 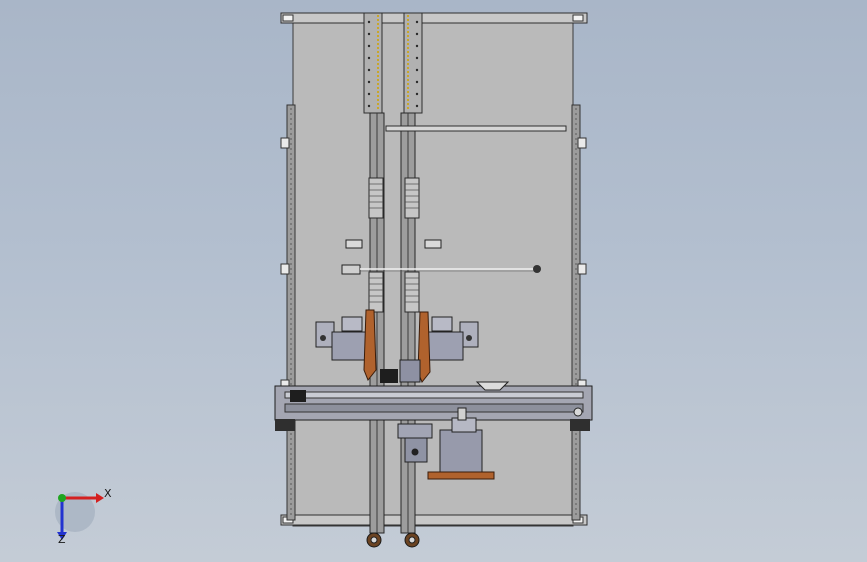 What do you see at coordinates (434, 18) in the screenshot?
I see `top-rail` at bounding box center [434, 18].